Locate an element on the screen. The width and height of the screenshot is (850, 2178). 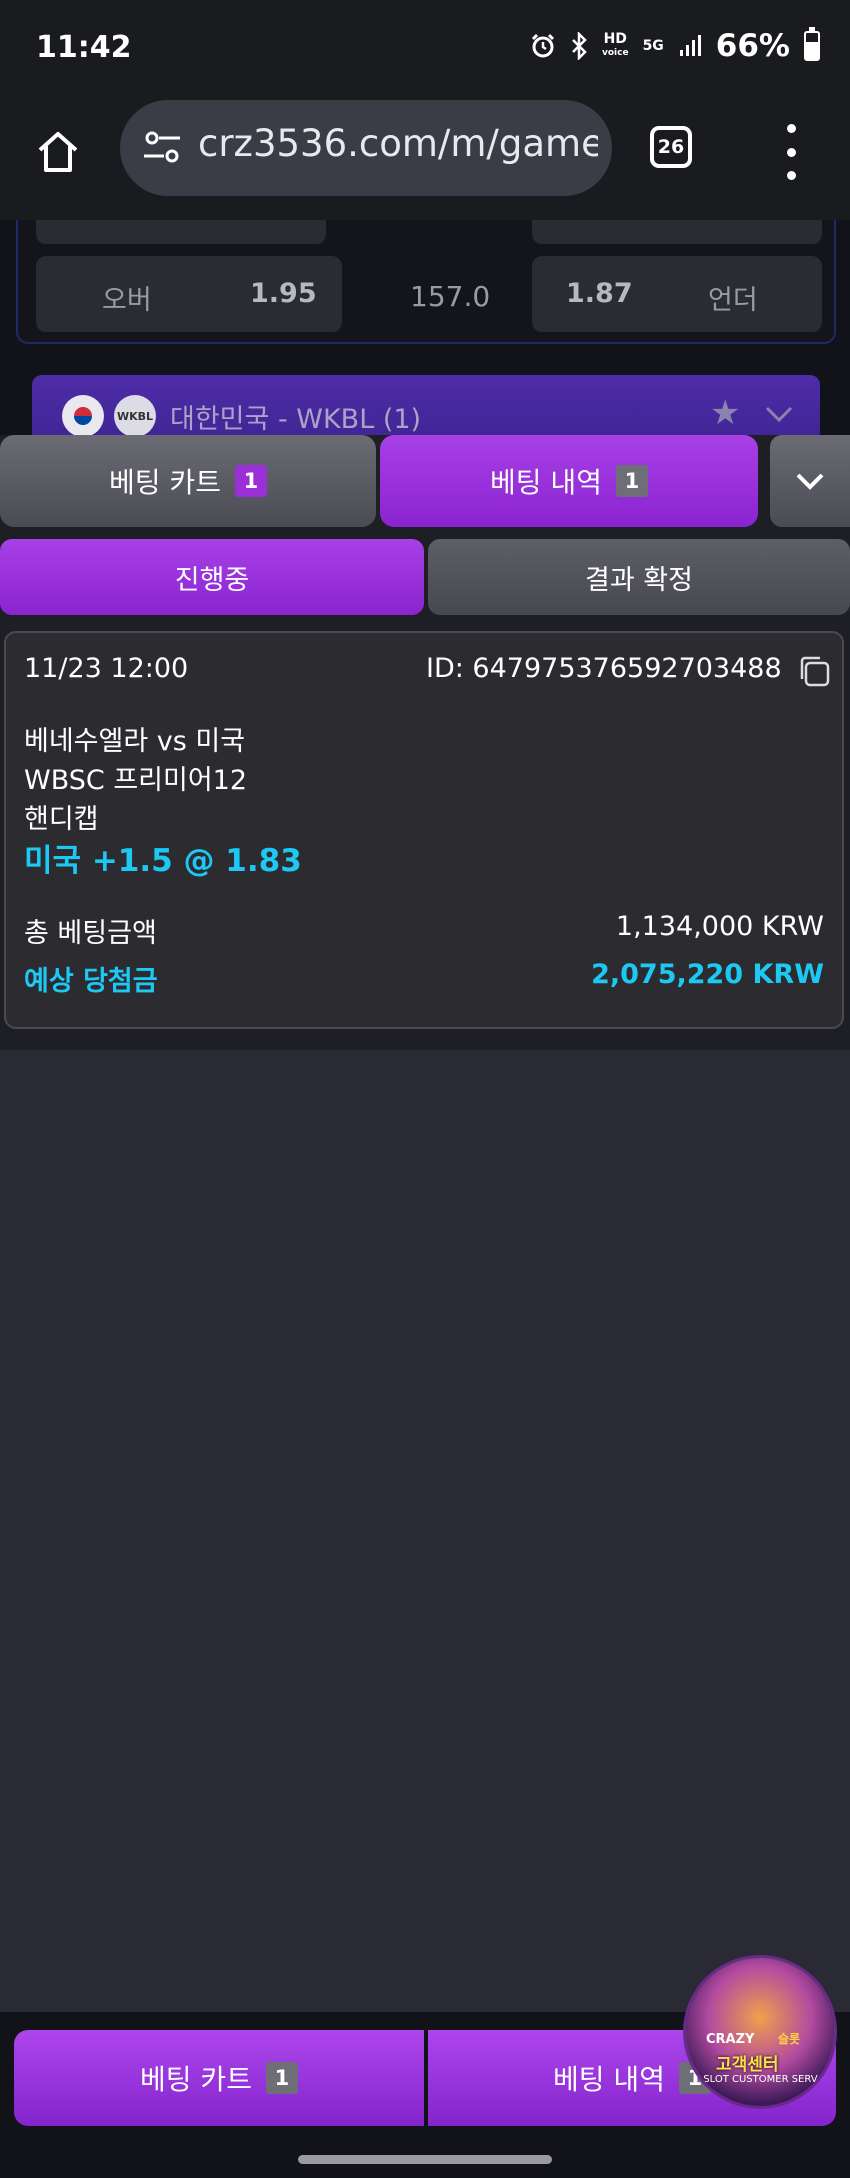
cs-label: 고객센터 is located at coordinates (747, 2065).